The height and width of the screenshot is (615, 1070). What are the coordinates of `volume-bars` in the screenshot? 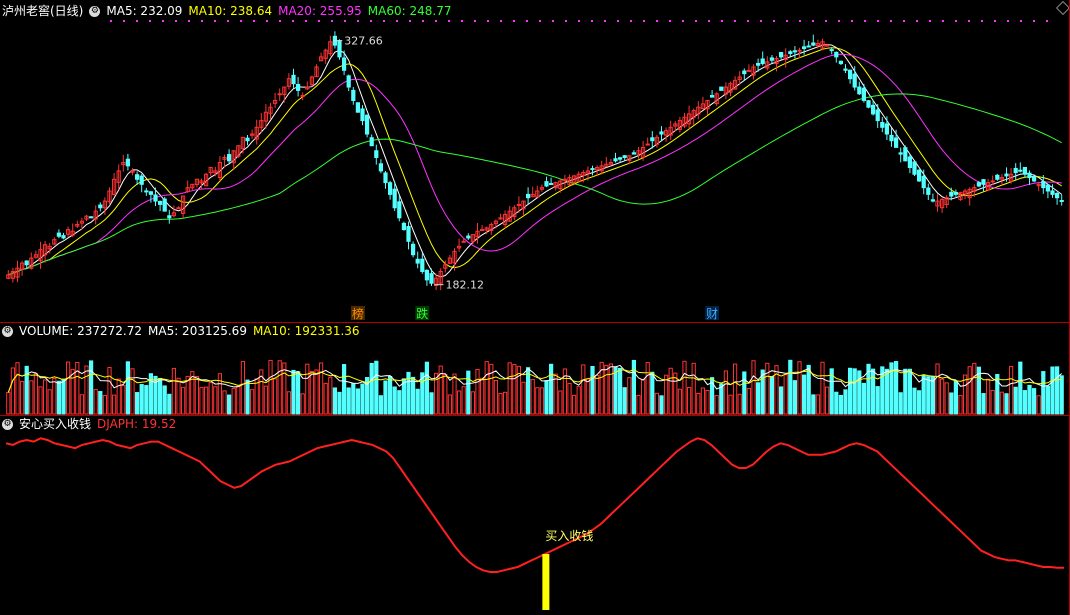 It's located at (535, 387).